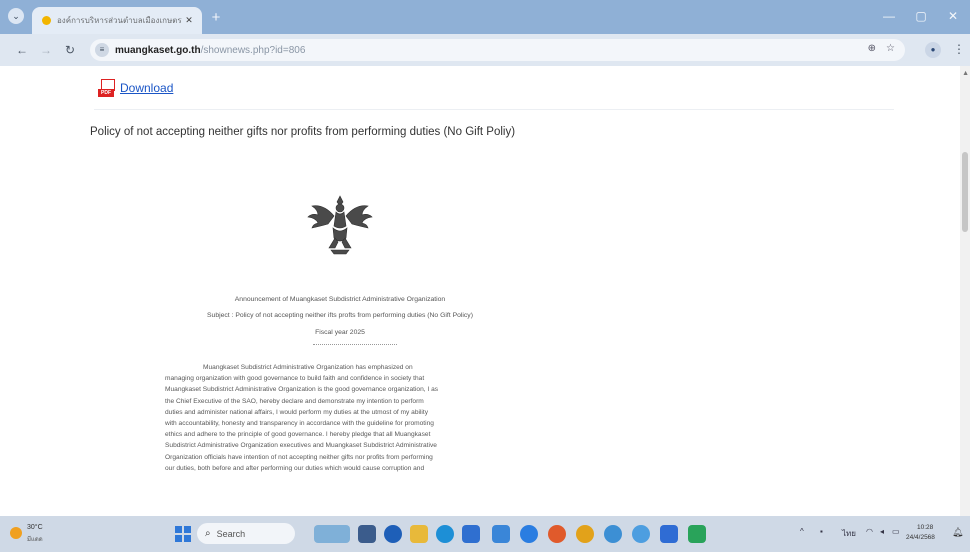  I want to click on url-path: /shownews.php?id=806, so click(253, 50).